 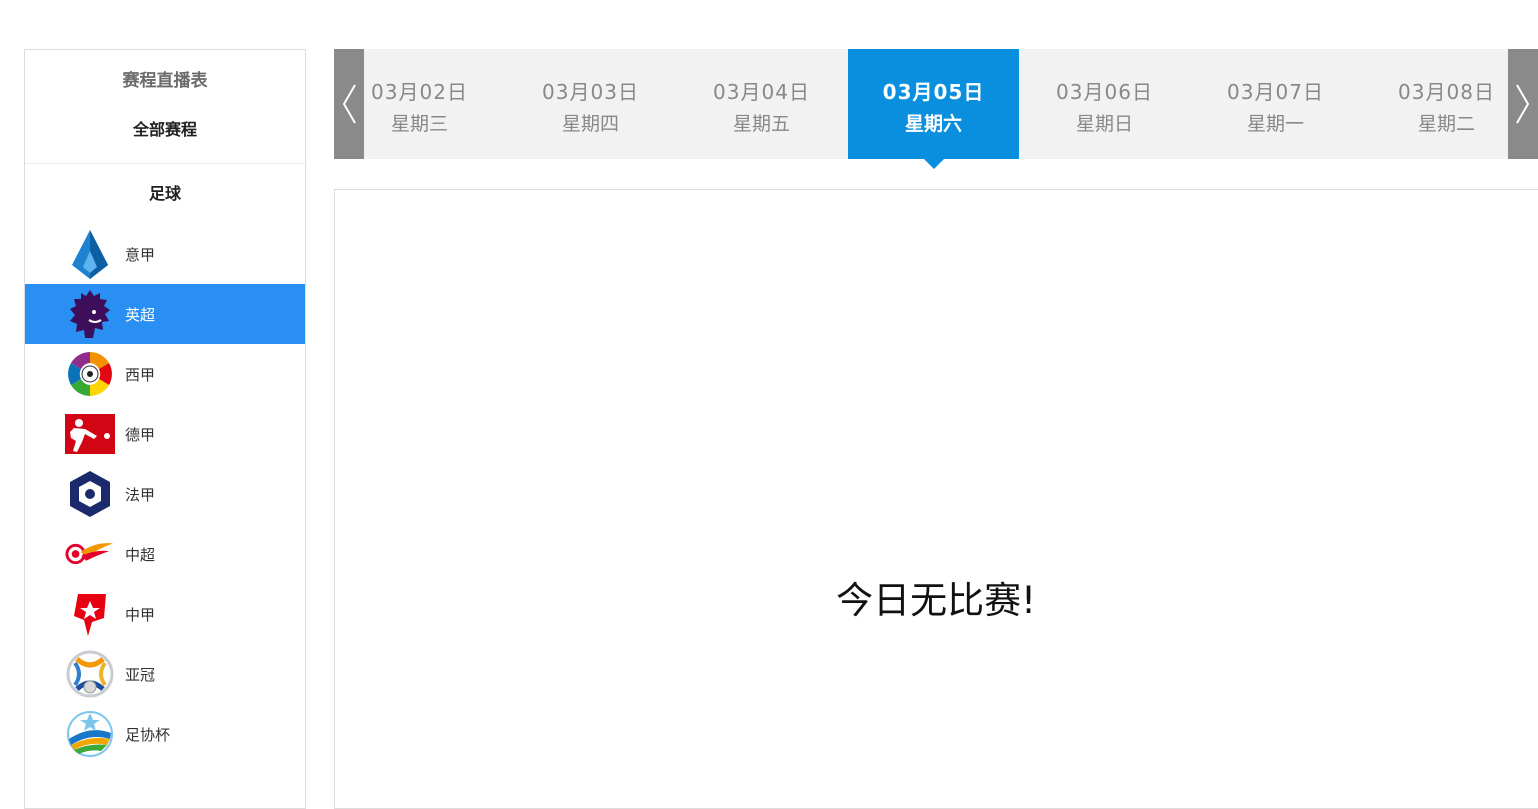 I want to click on bundesliga-logo-icon, so click(x=90, y=434).